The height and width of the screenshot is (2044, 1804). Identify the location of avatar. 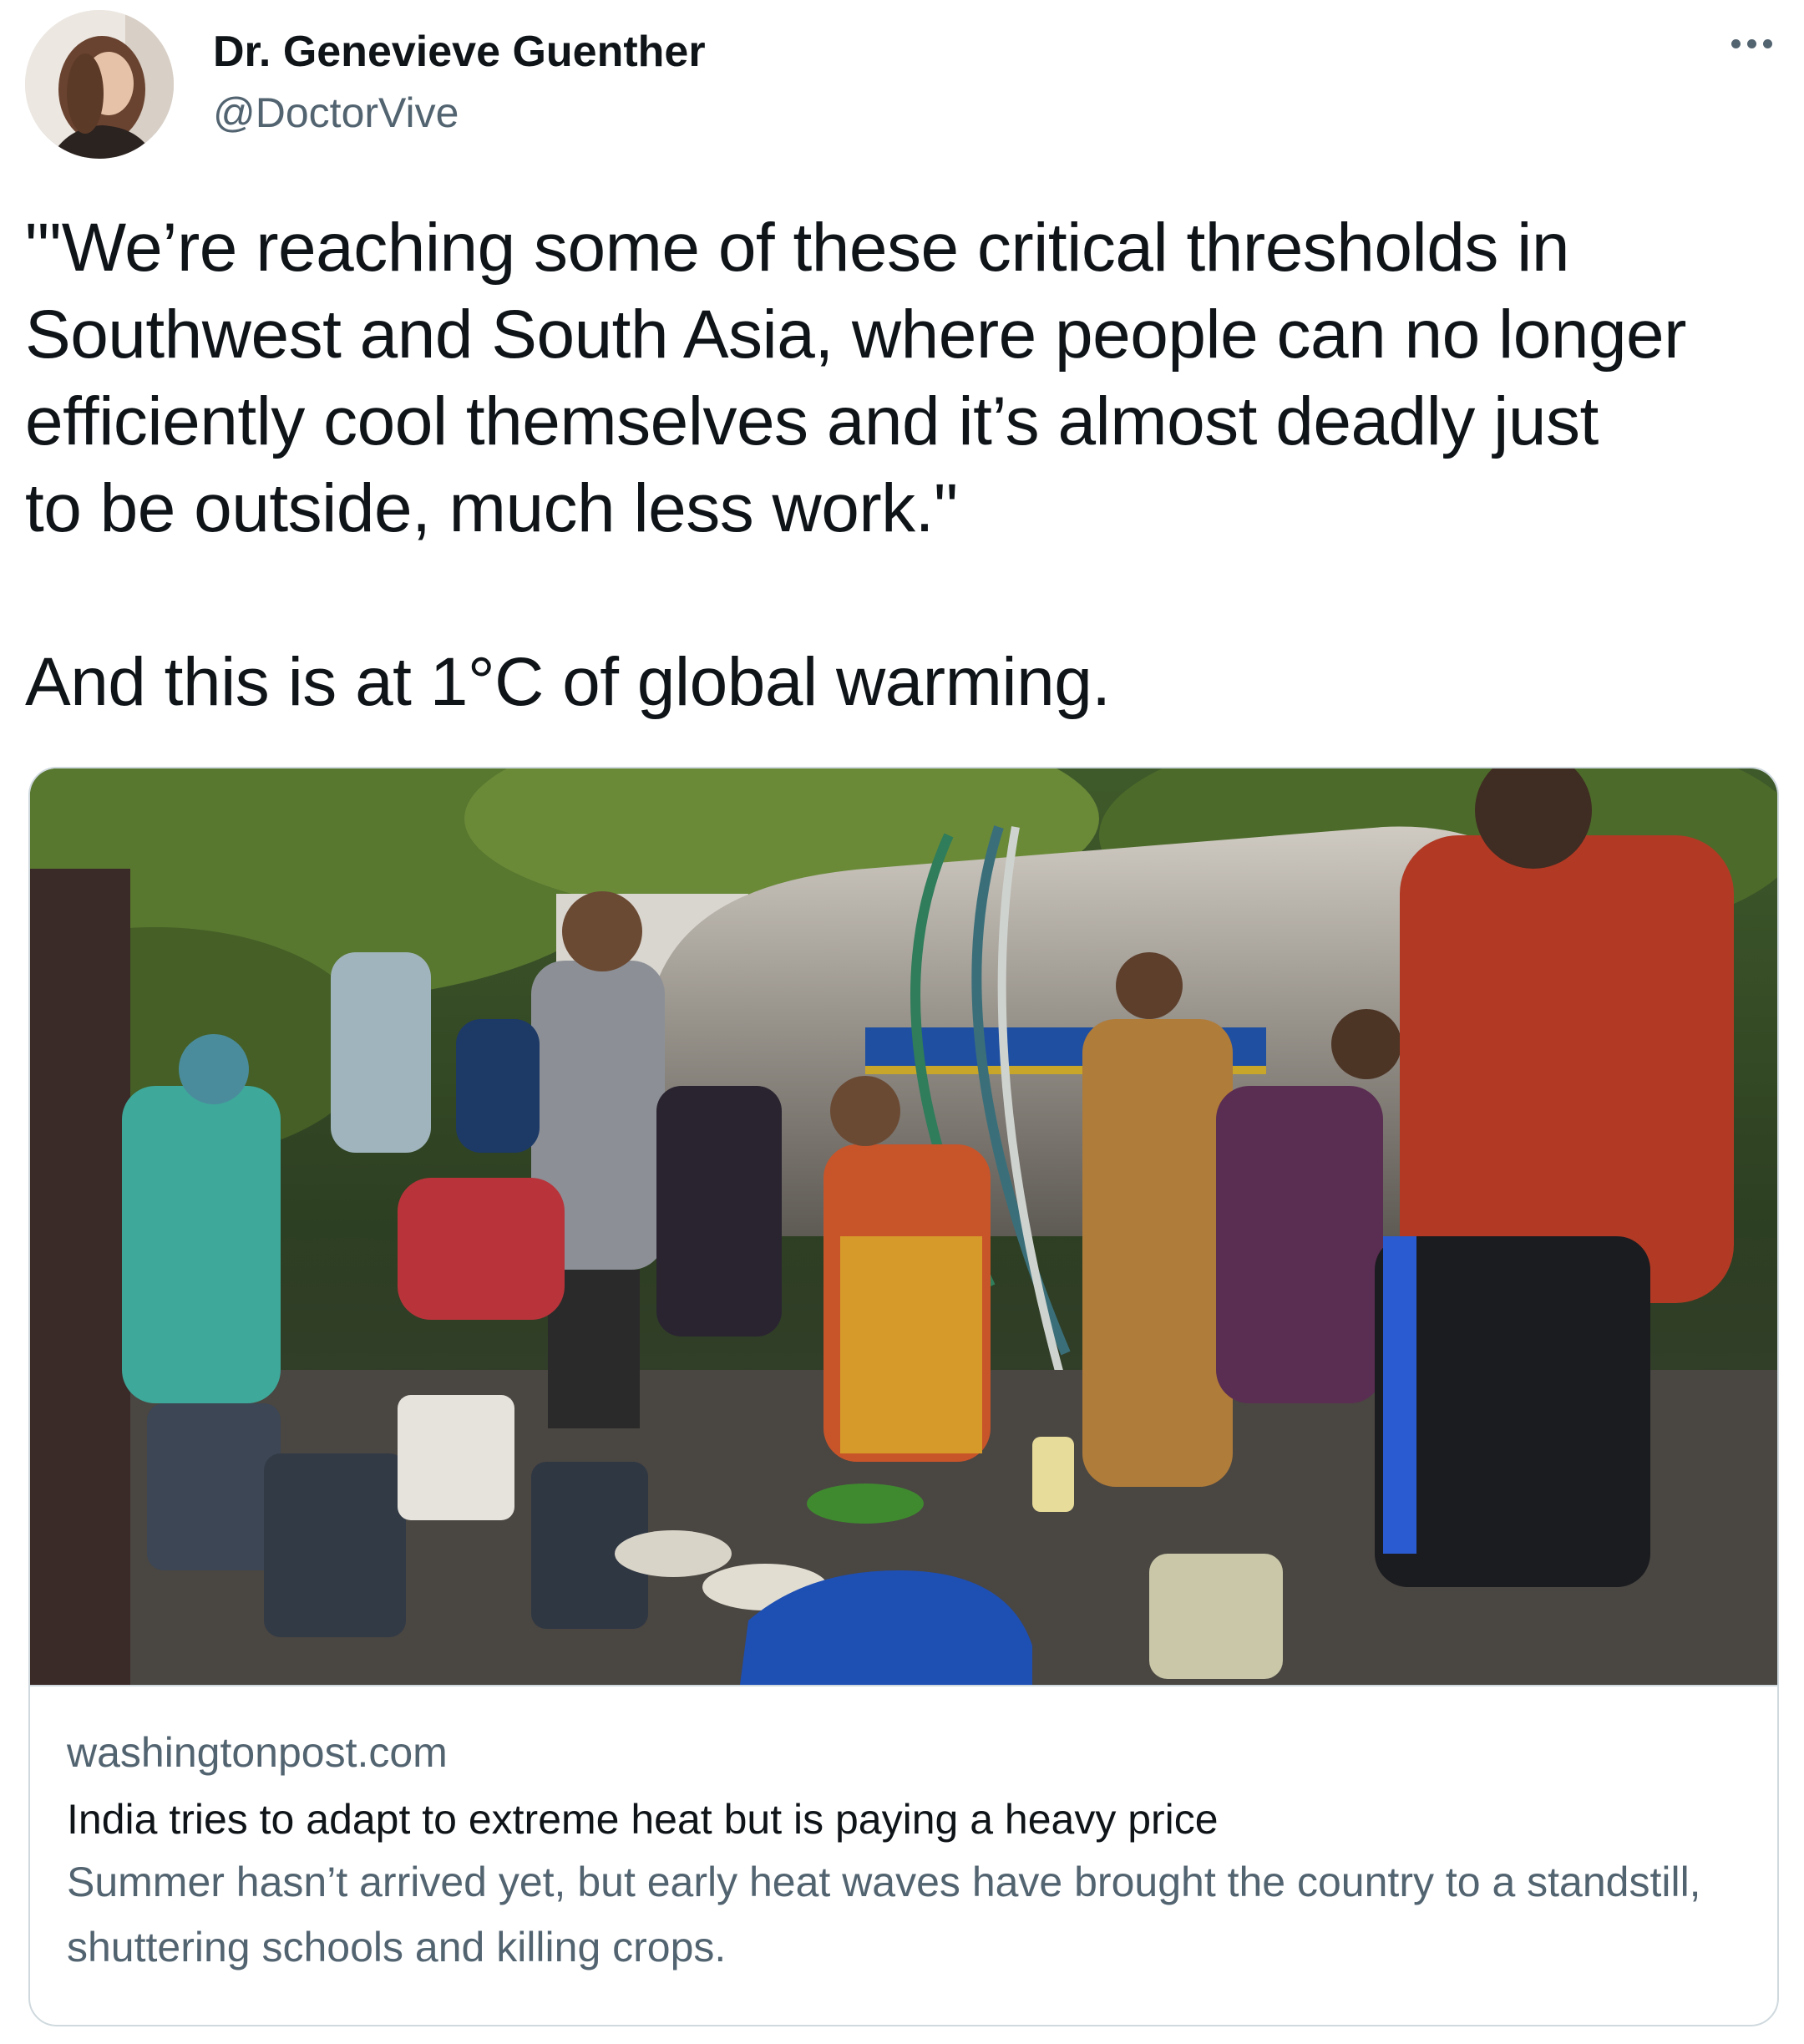
(99, 84).